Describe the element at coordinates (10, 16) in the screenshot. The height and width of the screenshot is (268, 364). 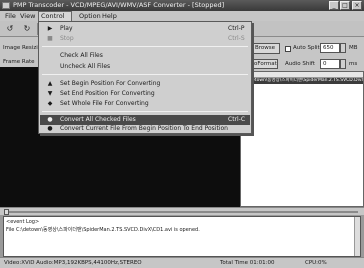
I see `menu-file: File` at that location.